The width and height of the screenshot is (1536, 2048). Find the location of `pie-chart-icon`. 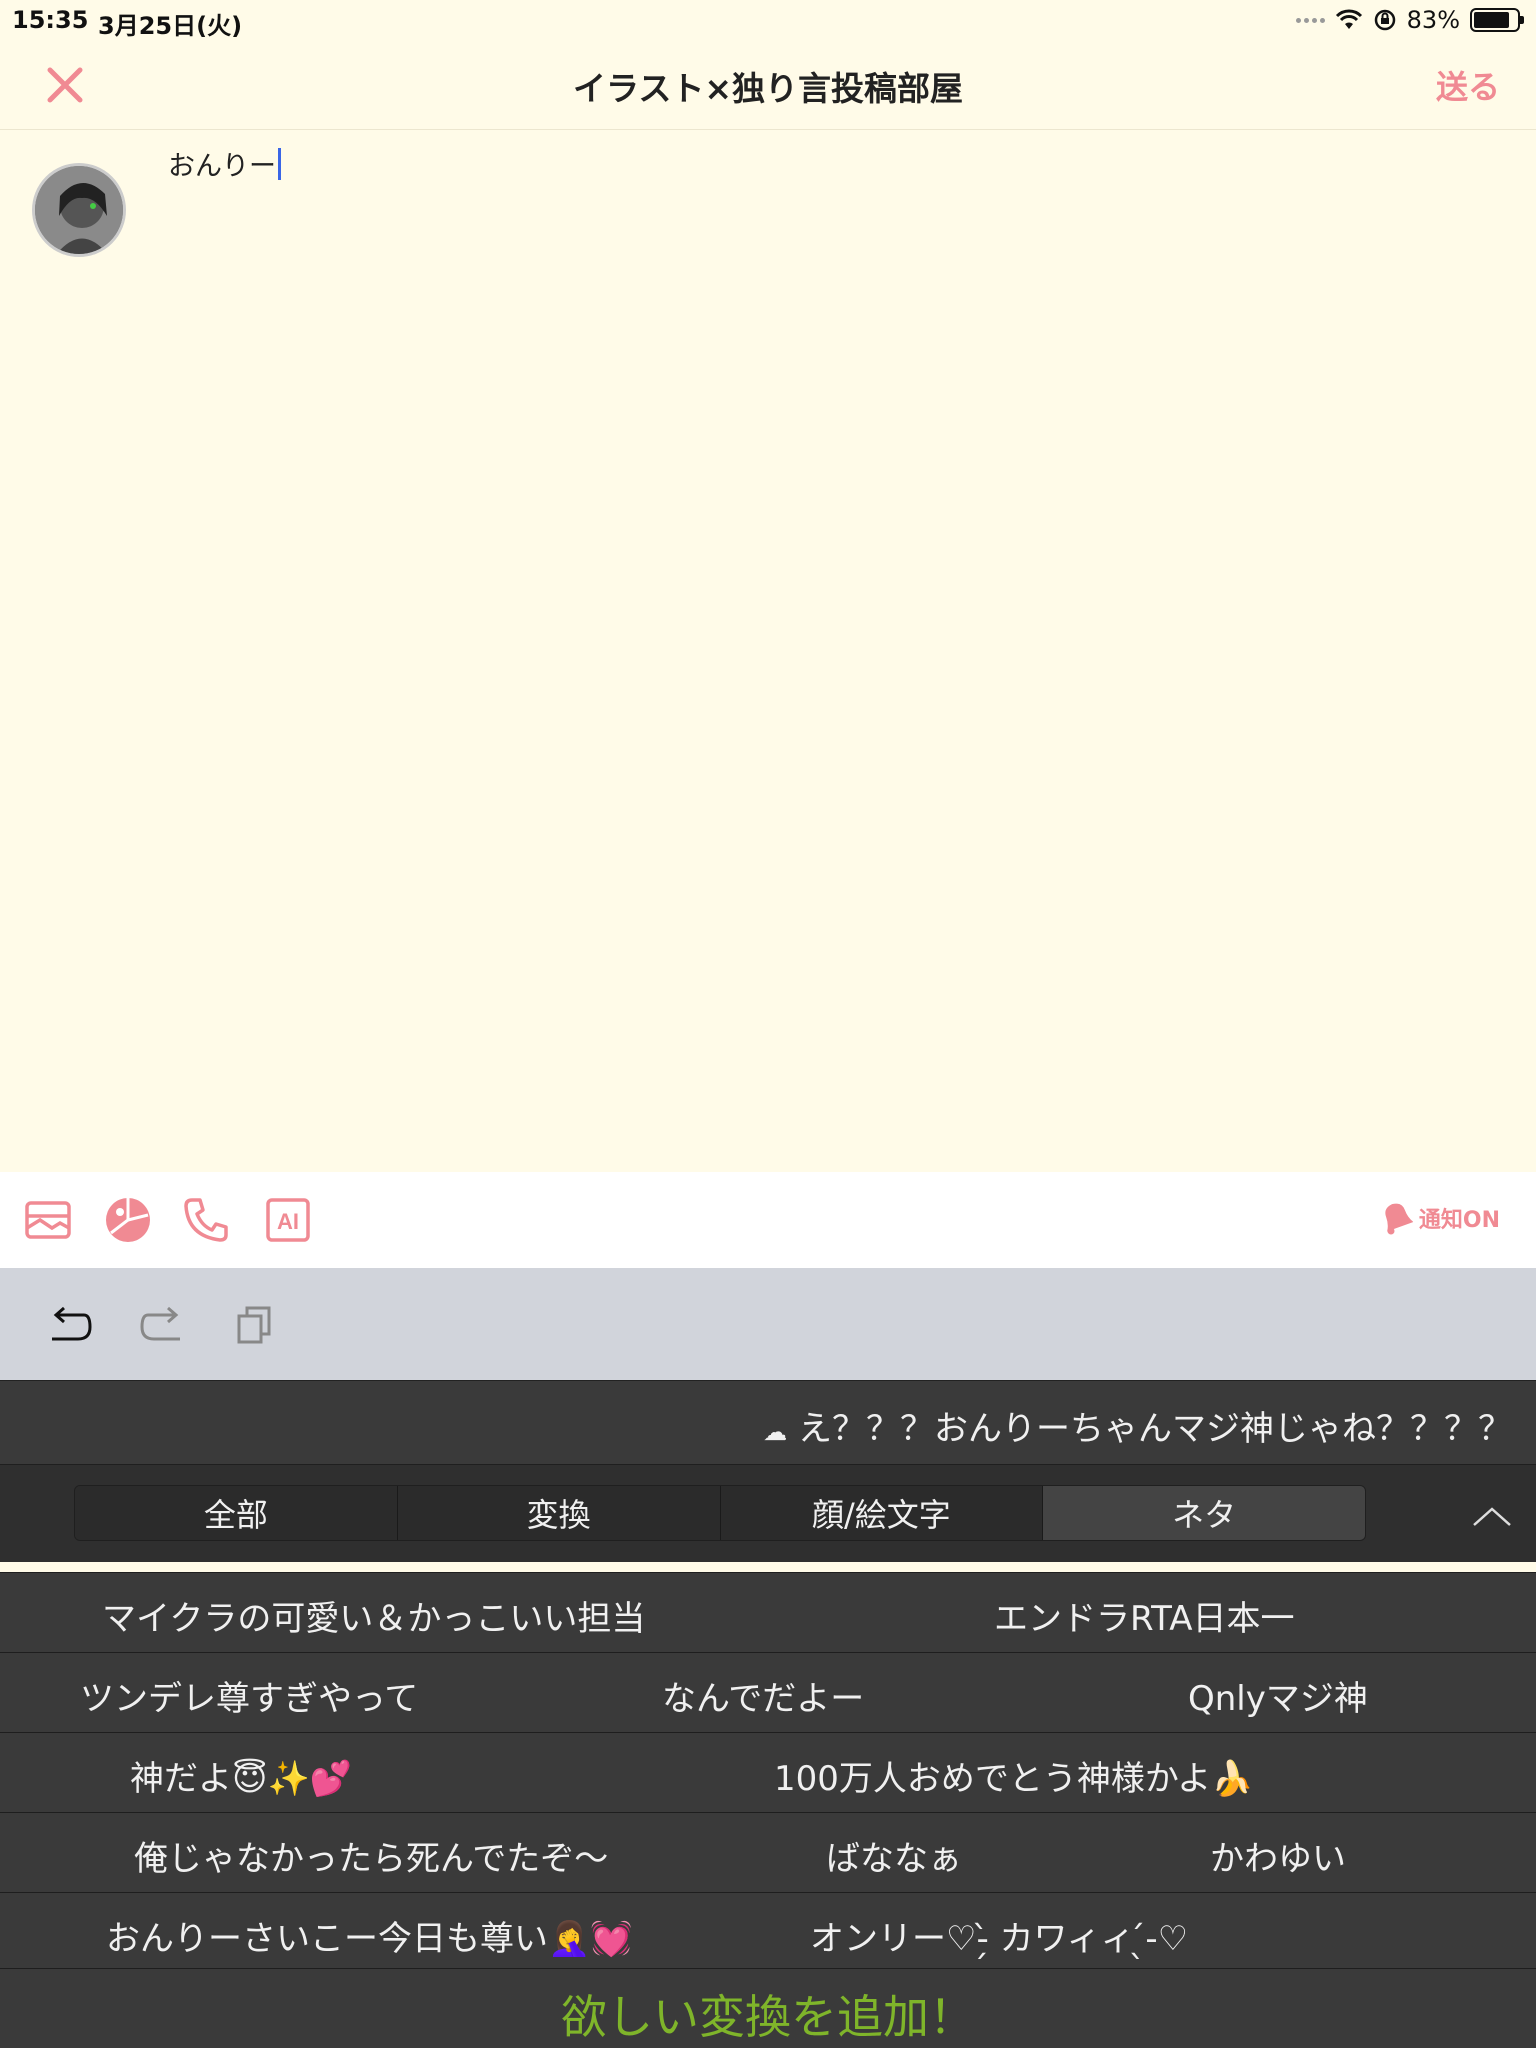

pie-chart-icon is located at coordinates (128, 1220).